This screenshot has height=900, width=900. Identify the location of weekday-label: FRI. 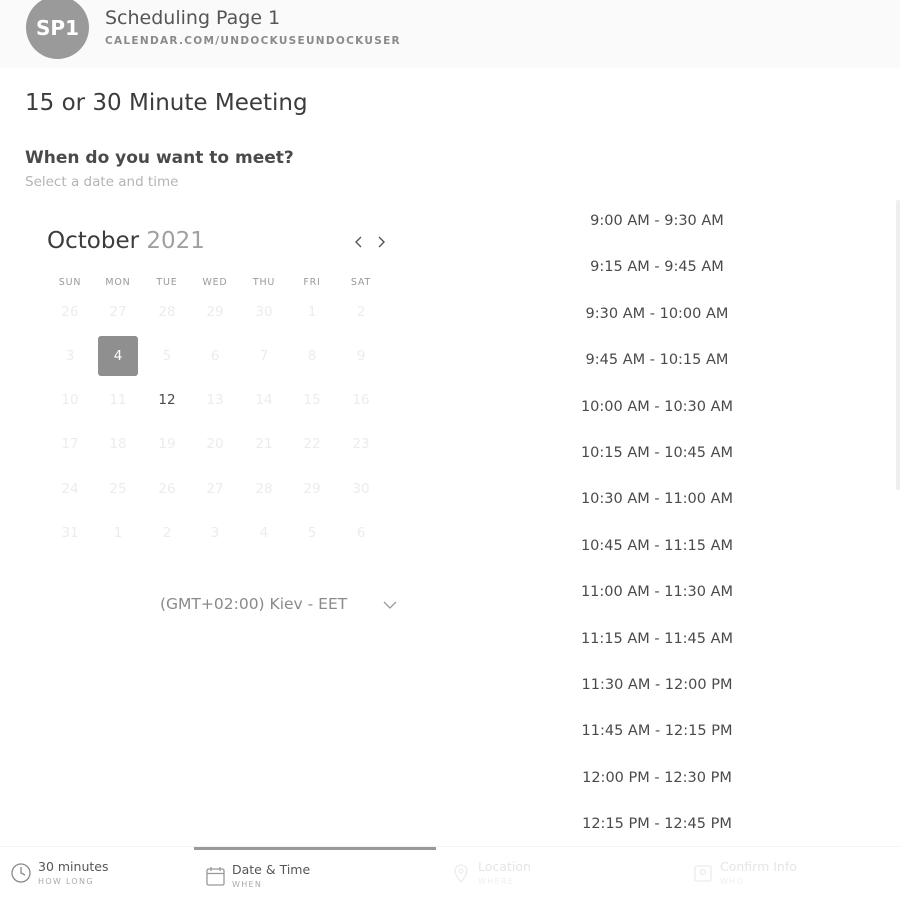
(312, 282).